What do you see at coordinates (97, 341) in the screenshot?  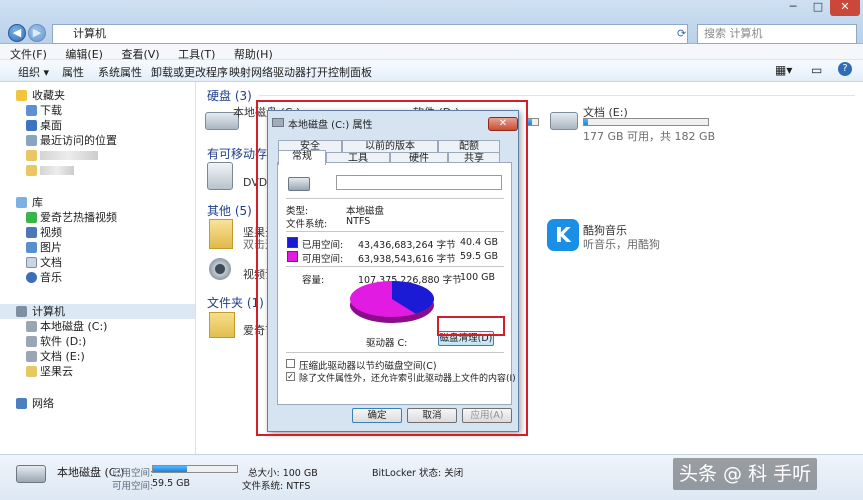 I see `sidebar-item-drive-d: 软件 (D:)` at bounding box center [97, 341].